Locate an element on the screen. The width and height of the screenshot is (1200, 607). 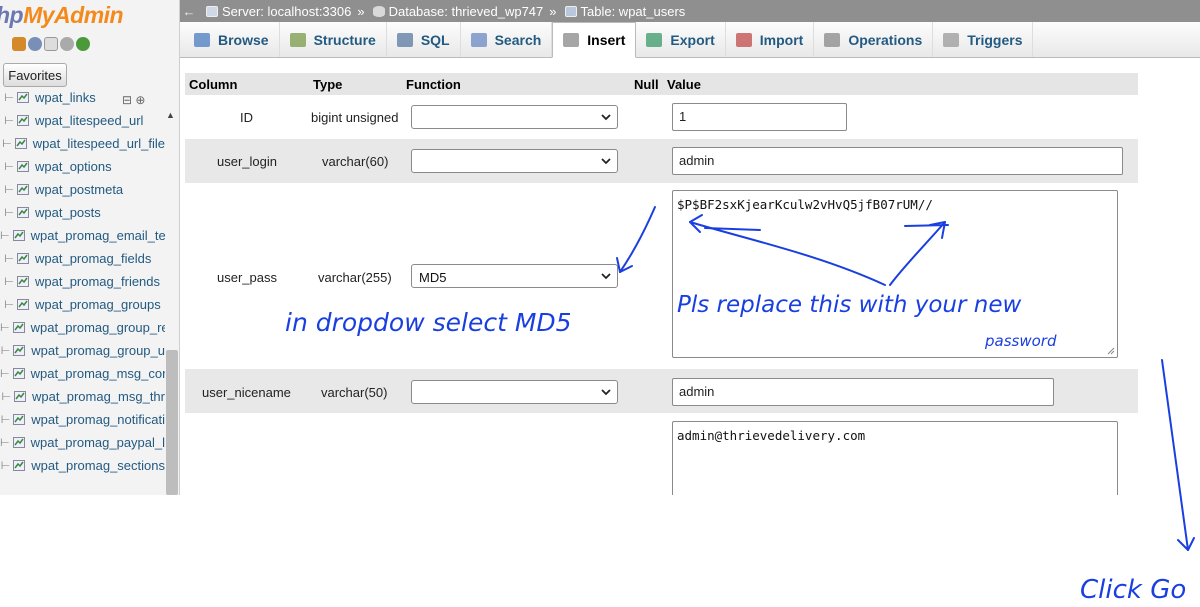
column-name: user_login is located at coordinates (247, 161).